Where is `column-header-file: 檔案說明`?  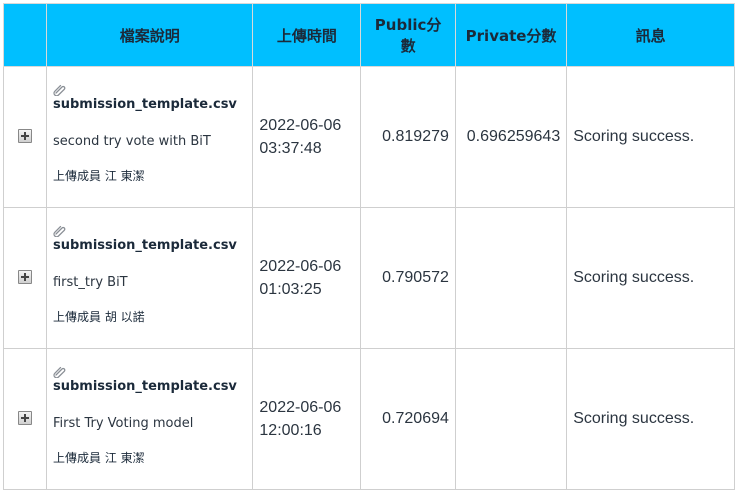 column-header-file: 檔案說明 is located at coordinates (149, 35).